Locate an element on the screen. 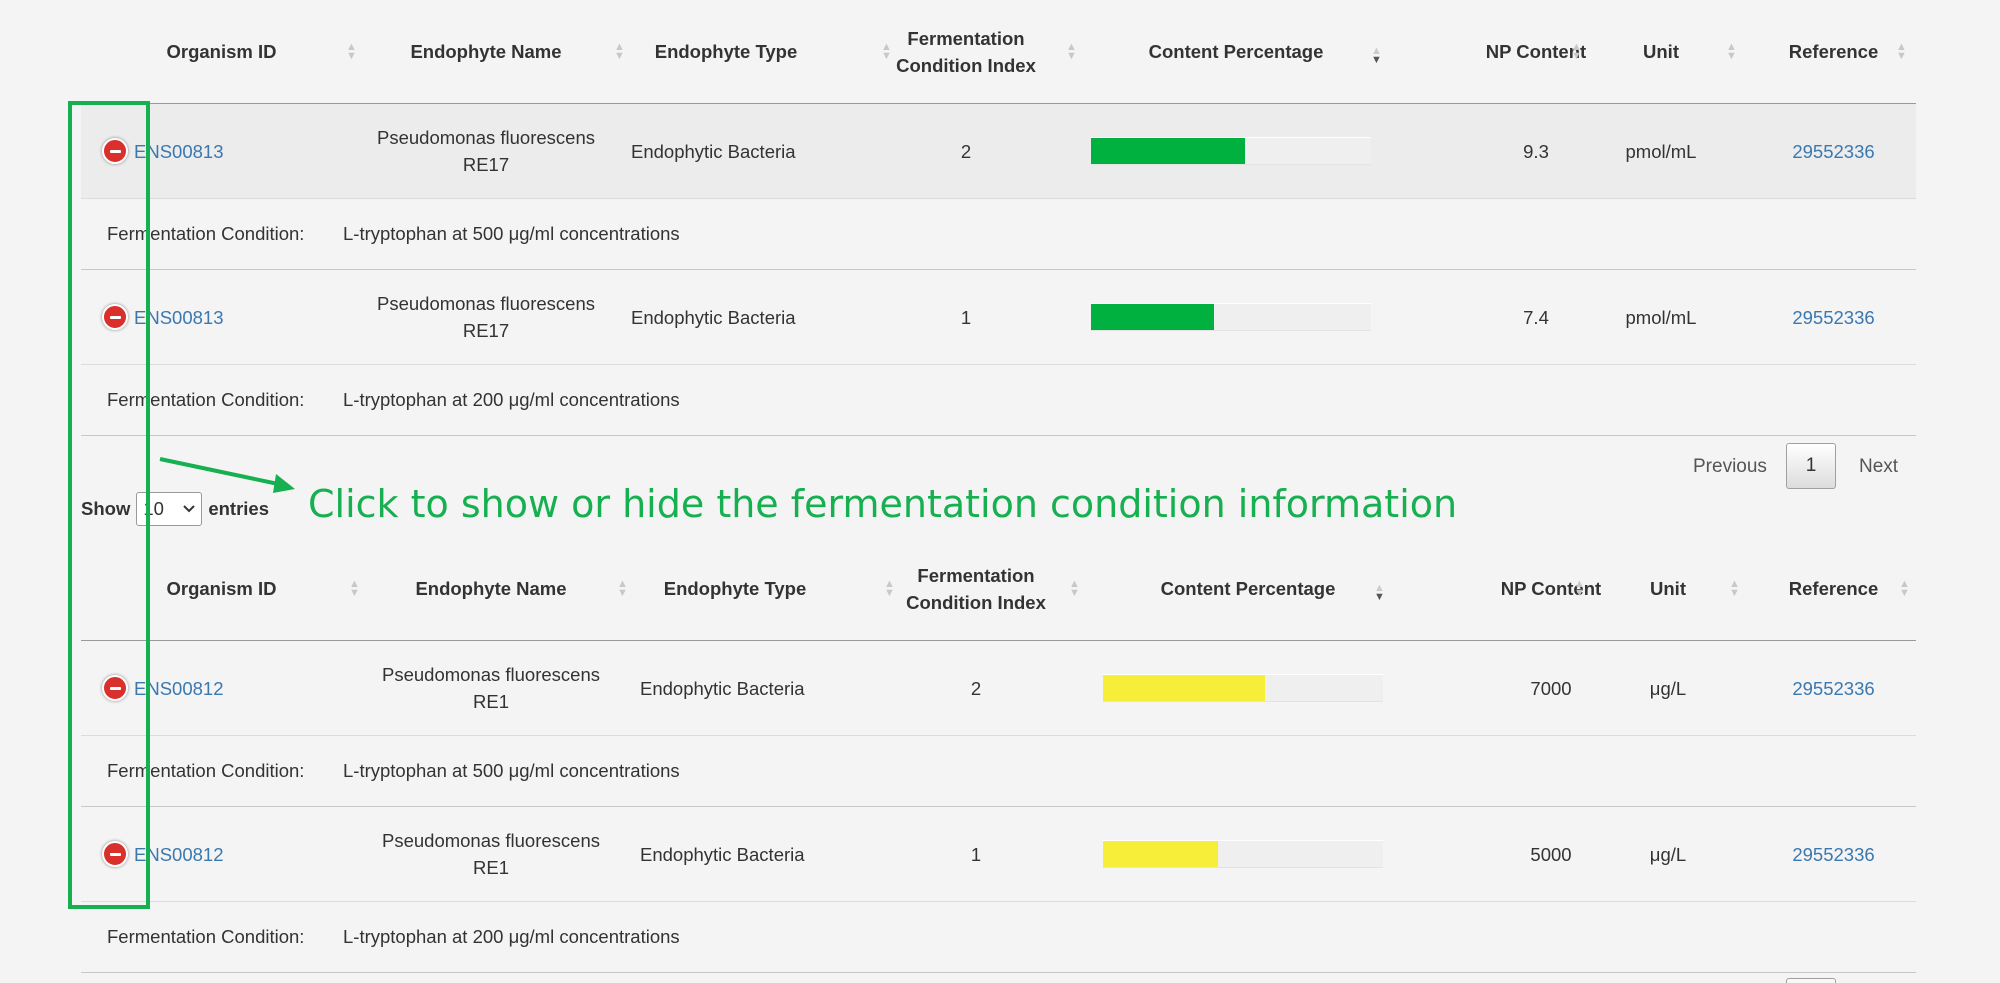  fermentation-condition-label: Fermentation Condition: is located at coordinates (206, 936).